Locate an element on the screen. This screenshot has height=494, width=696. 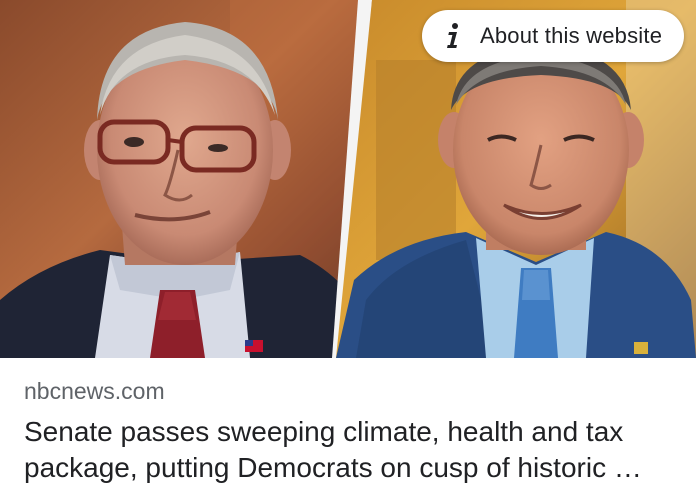
source-domain: nbcnews.com is located at coordinates (94, 391).